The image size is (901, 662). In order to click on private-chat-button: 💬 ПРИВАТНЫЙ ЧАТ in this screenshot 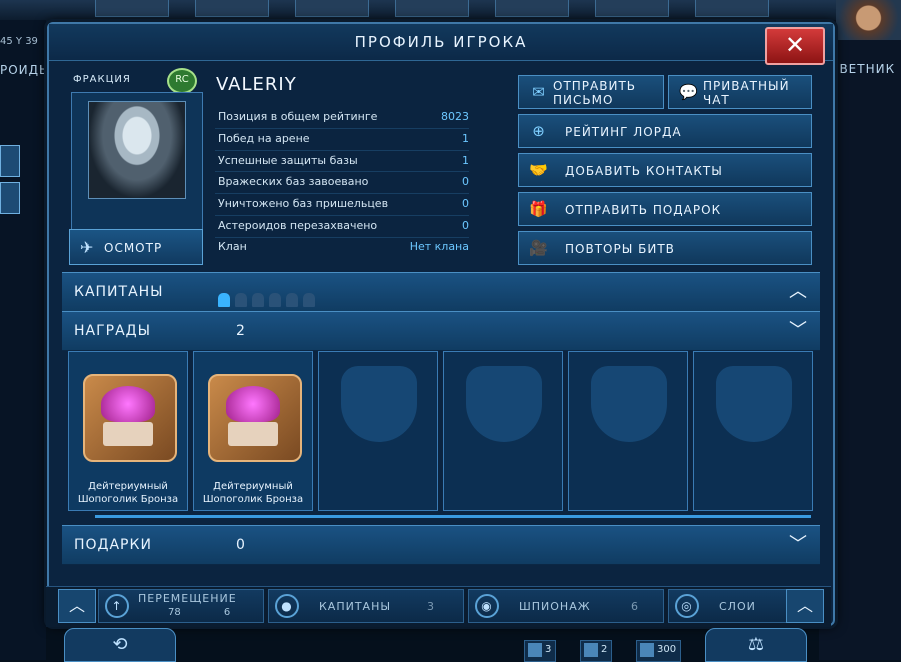, I will do `click(740, 92)`.